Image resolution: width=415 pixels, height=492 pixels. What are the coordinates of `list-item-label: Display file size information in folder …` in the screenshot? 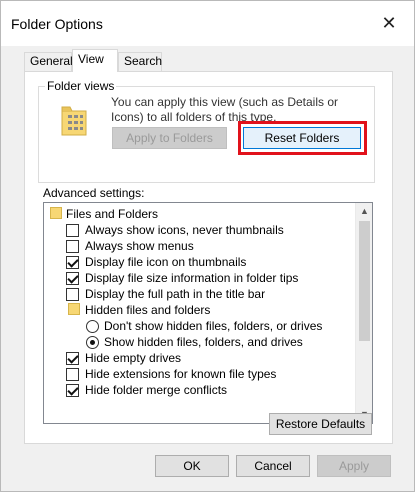 It's located at (192, 278).